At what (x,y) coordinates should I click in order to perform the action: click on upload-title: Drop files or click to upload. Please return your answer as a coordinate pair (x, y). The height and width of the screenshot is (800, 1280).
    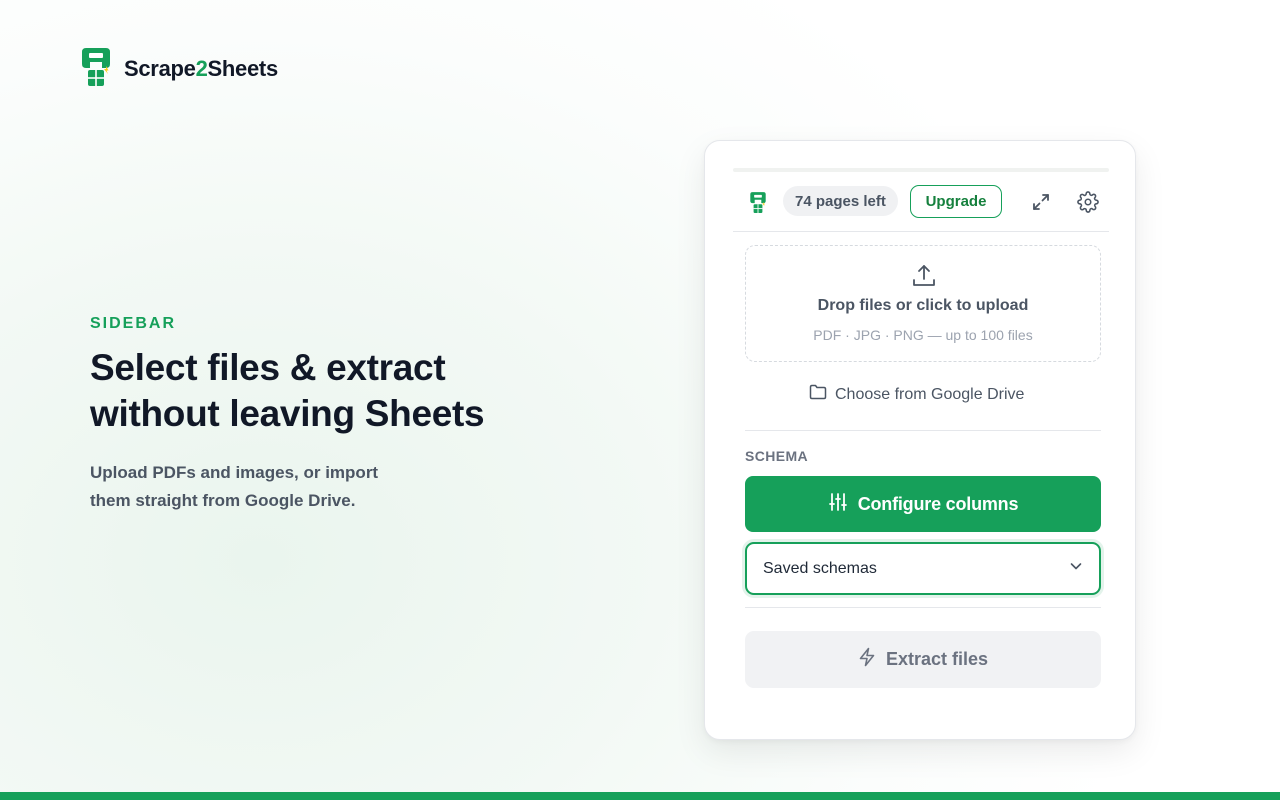
    Looking at the image, I should click on (923, 305).